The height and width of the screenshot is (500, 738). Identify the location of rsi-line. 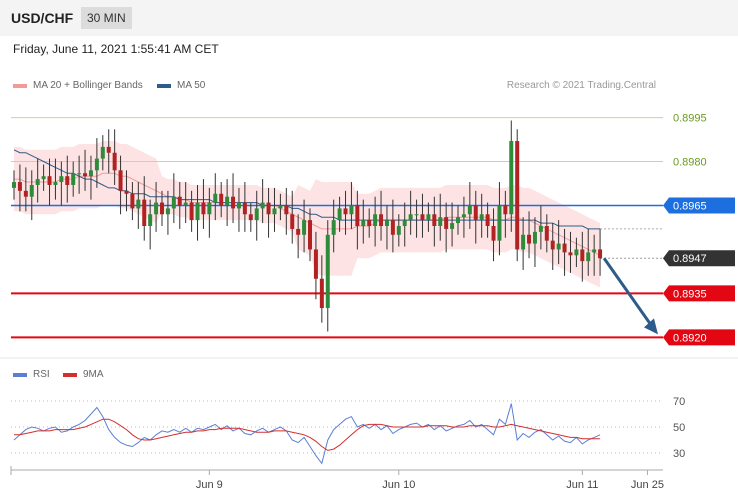
(307, 434).